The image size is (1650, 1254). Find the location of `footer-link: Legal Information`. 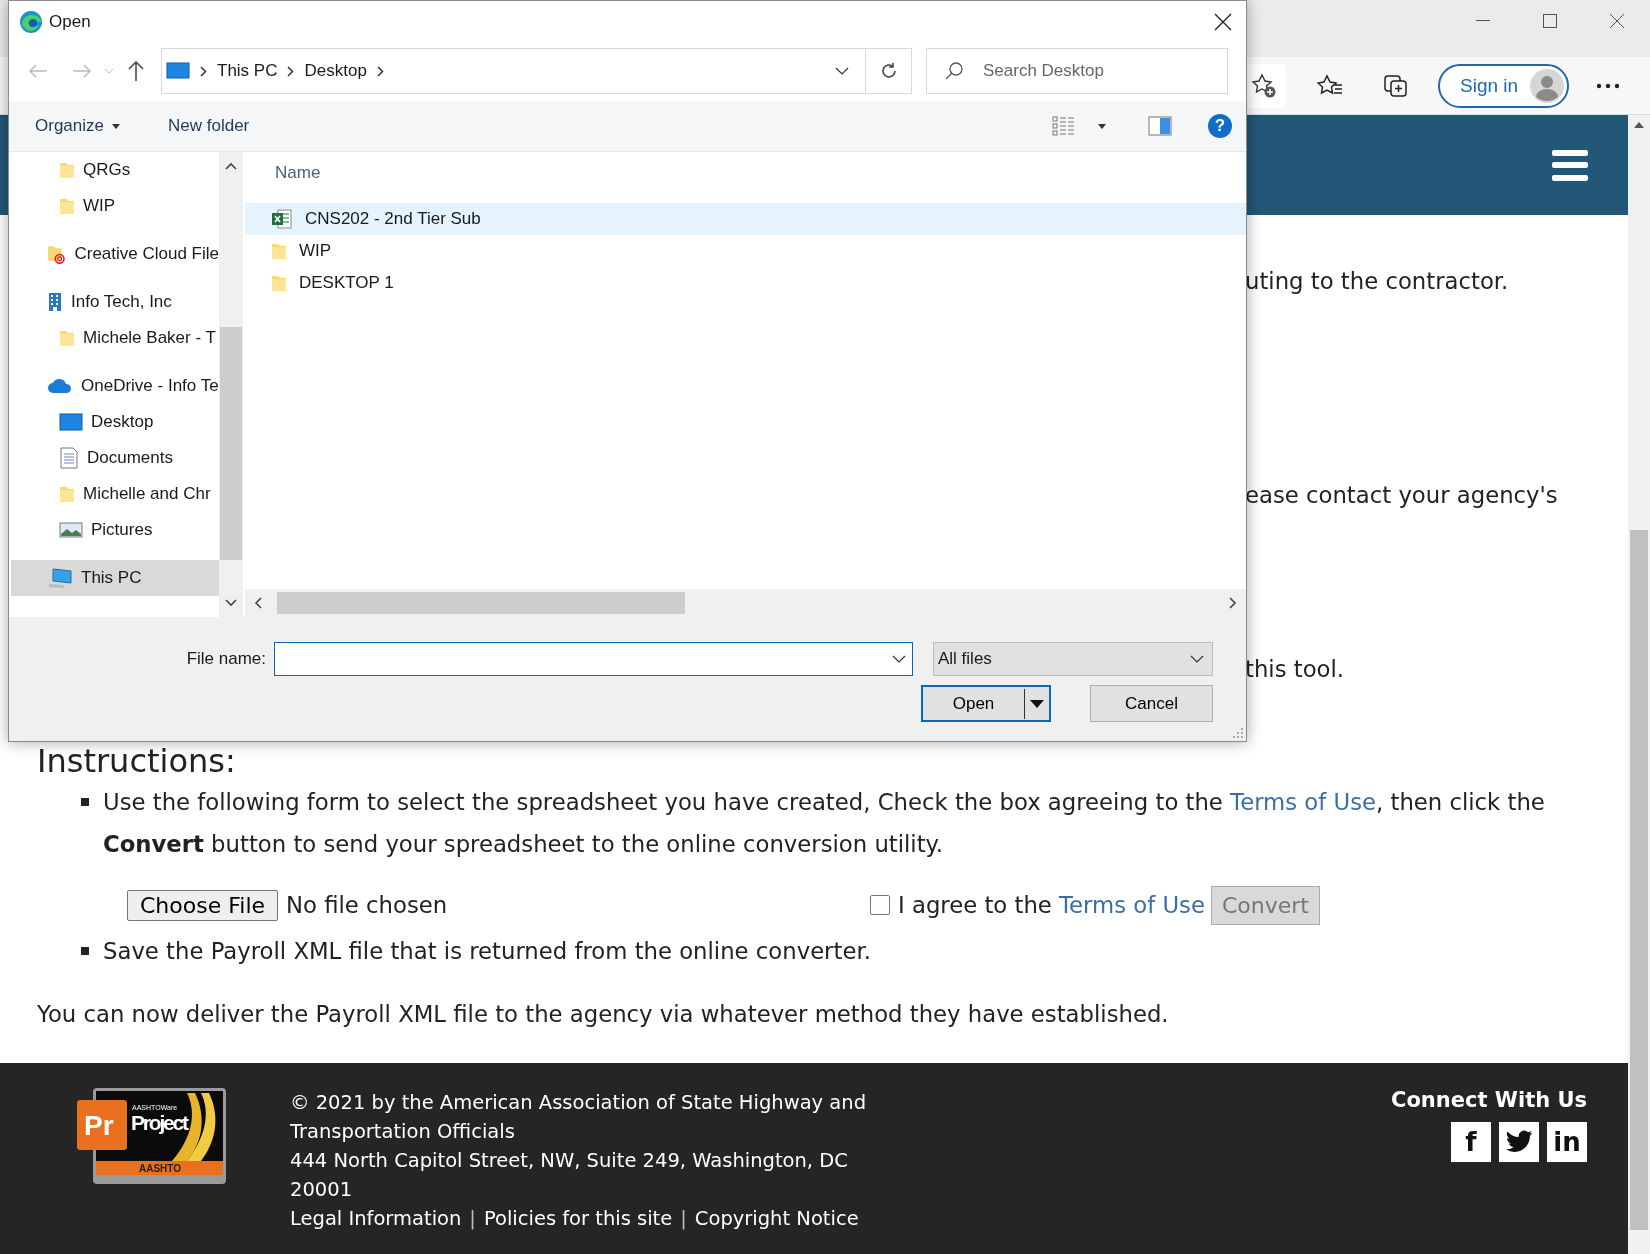

footer-link: Legal Information is located at coordinates (376, 1218).